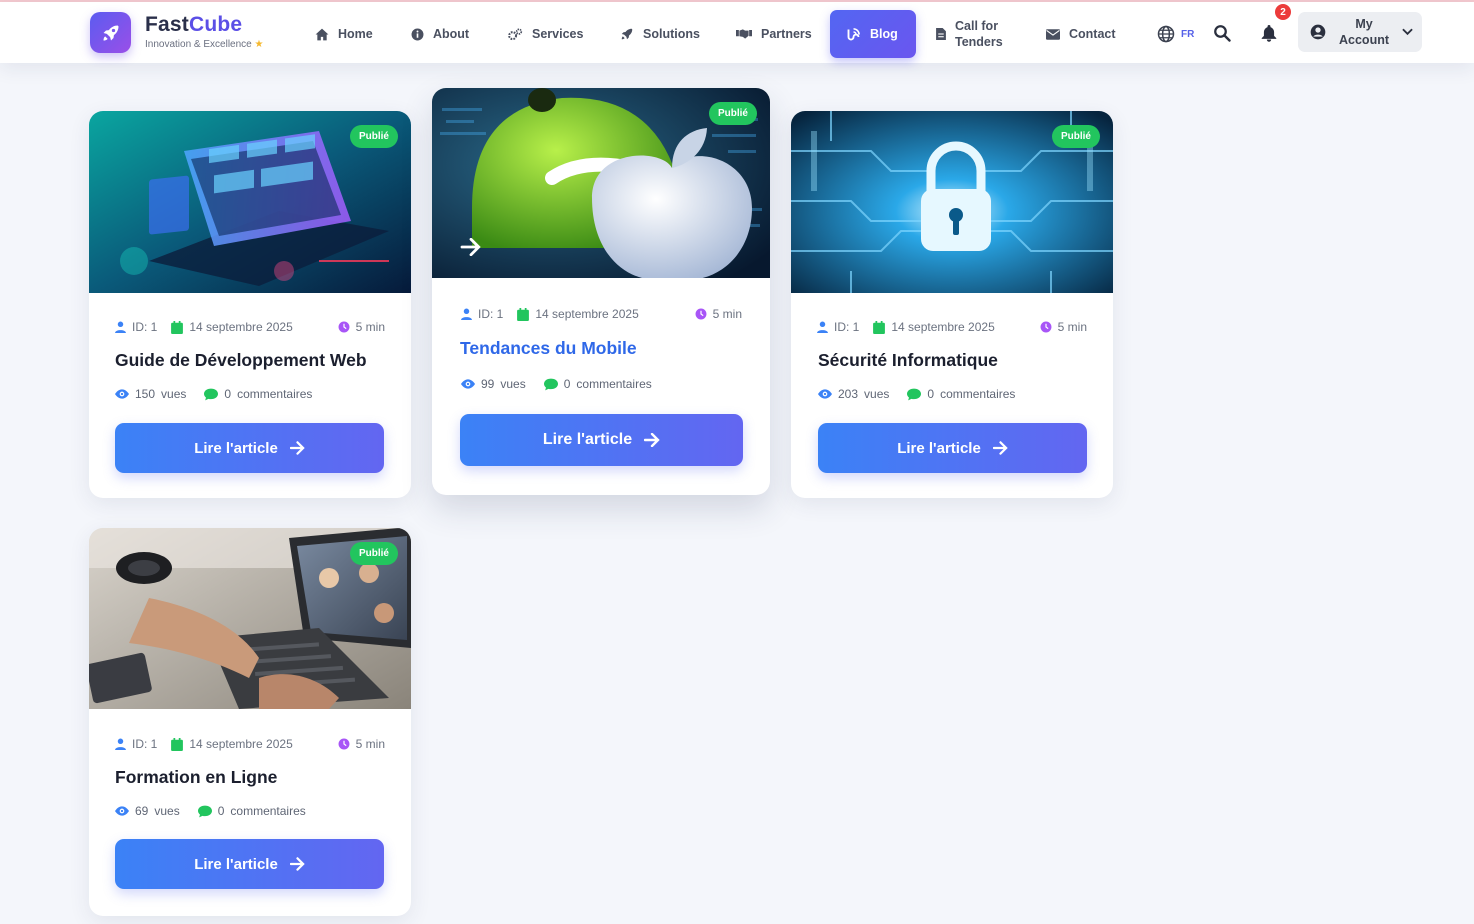 The image size is (1474, 924). I want to click on views-count: 99, so click(488, 384).